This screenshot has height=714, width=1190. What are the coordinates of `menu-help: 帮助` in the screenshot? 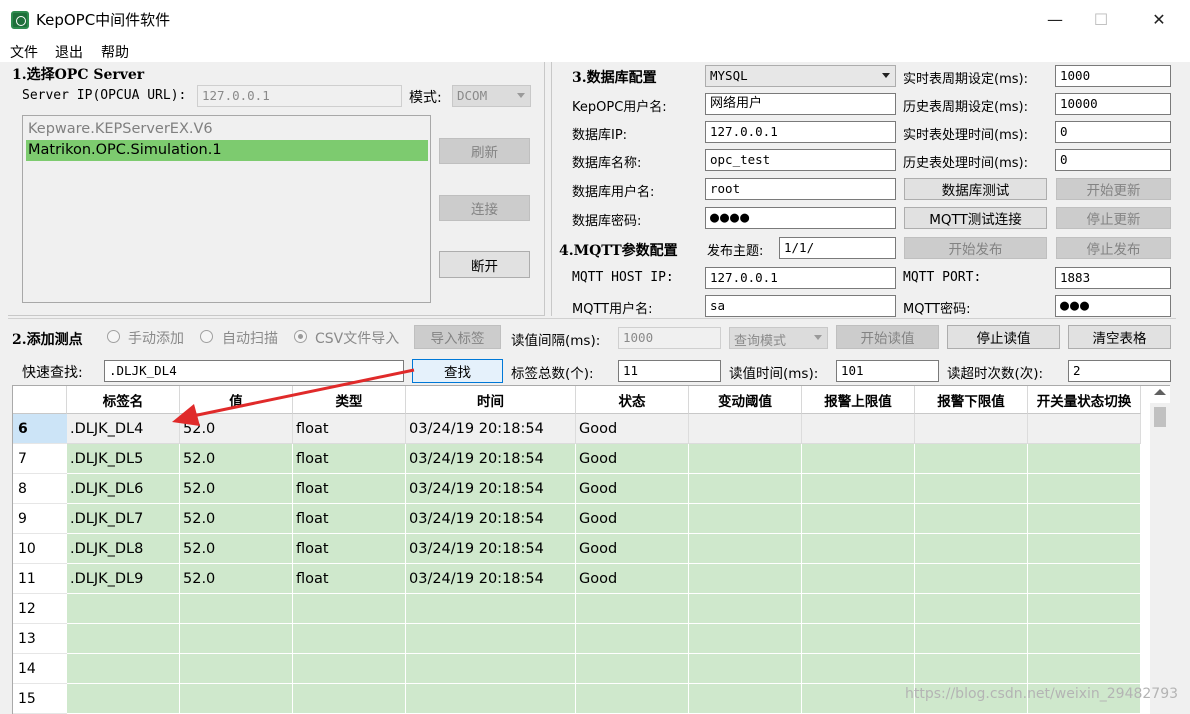 It's located at (115, 52).